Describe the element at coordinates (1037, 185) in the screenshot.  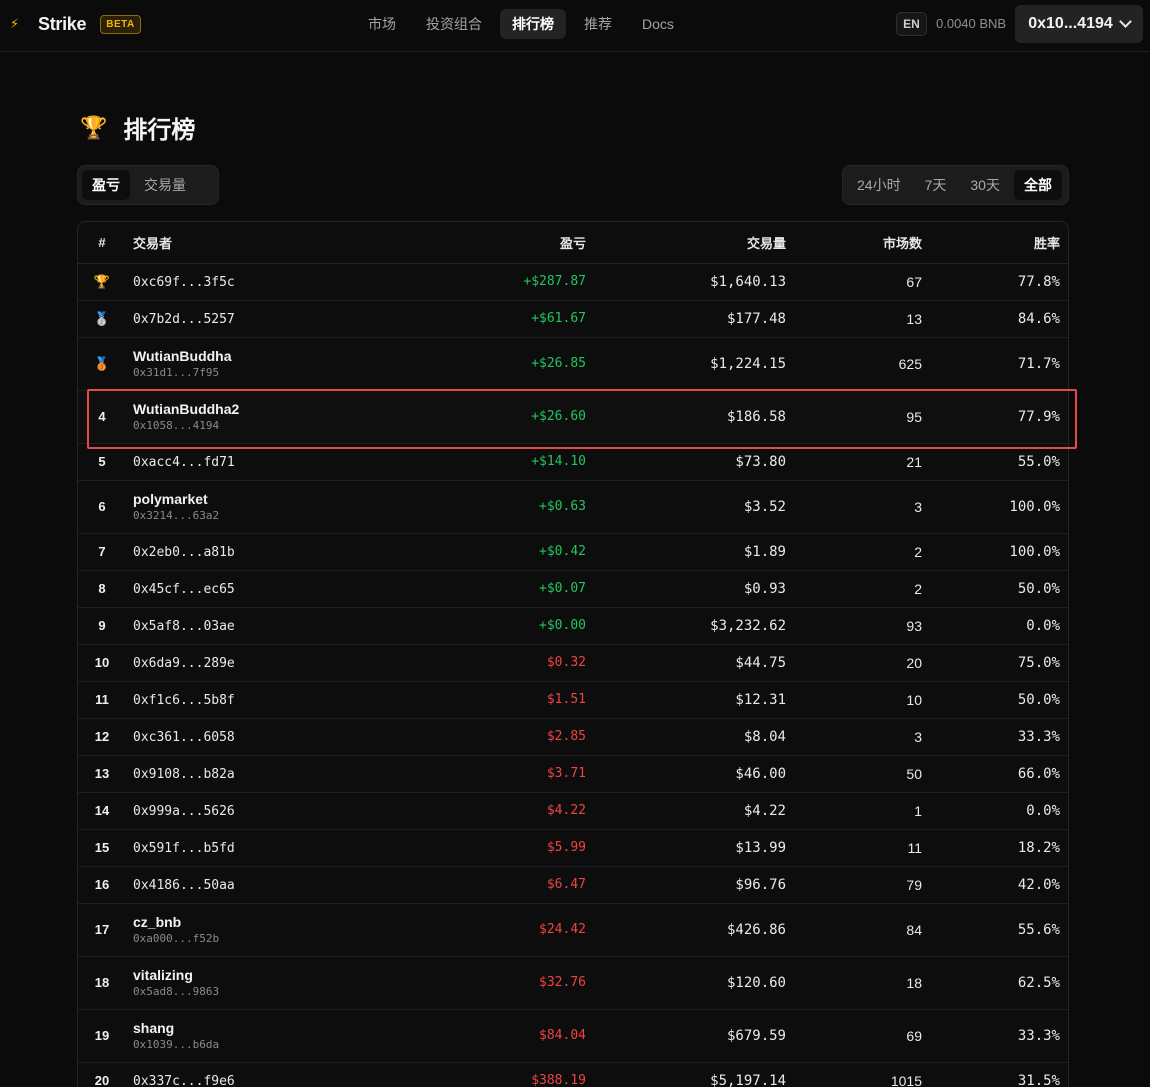
I see `tab-all: 全部` at that location.